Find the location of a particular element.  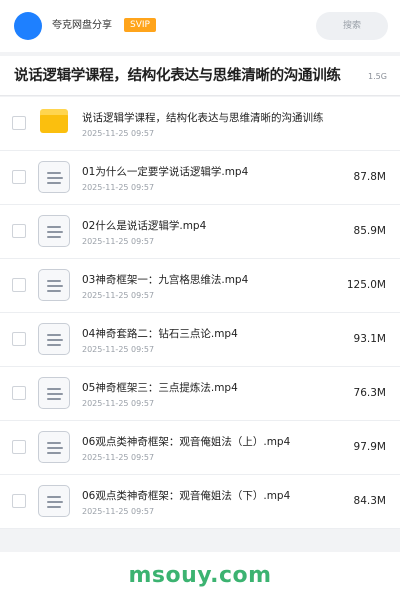

file-row-folder: 说话逻辑学课程，结构化表达与思维清晰的沟通训练 2025-11-25 09:57 is located at coordinates (200, 124).